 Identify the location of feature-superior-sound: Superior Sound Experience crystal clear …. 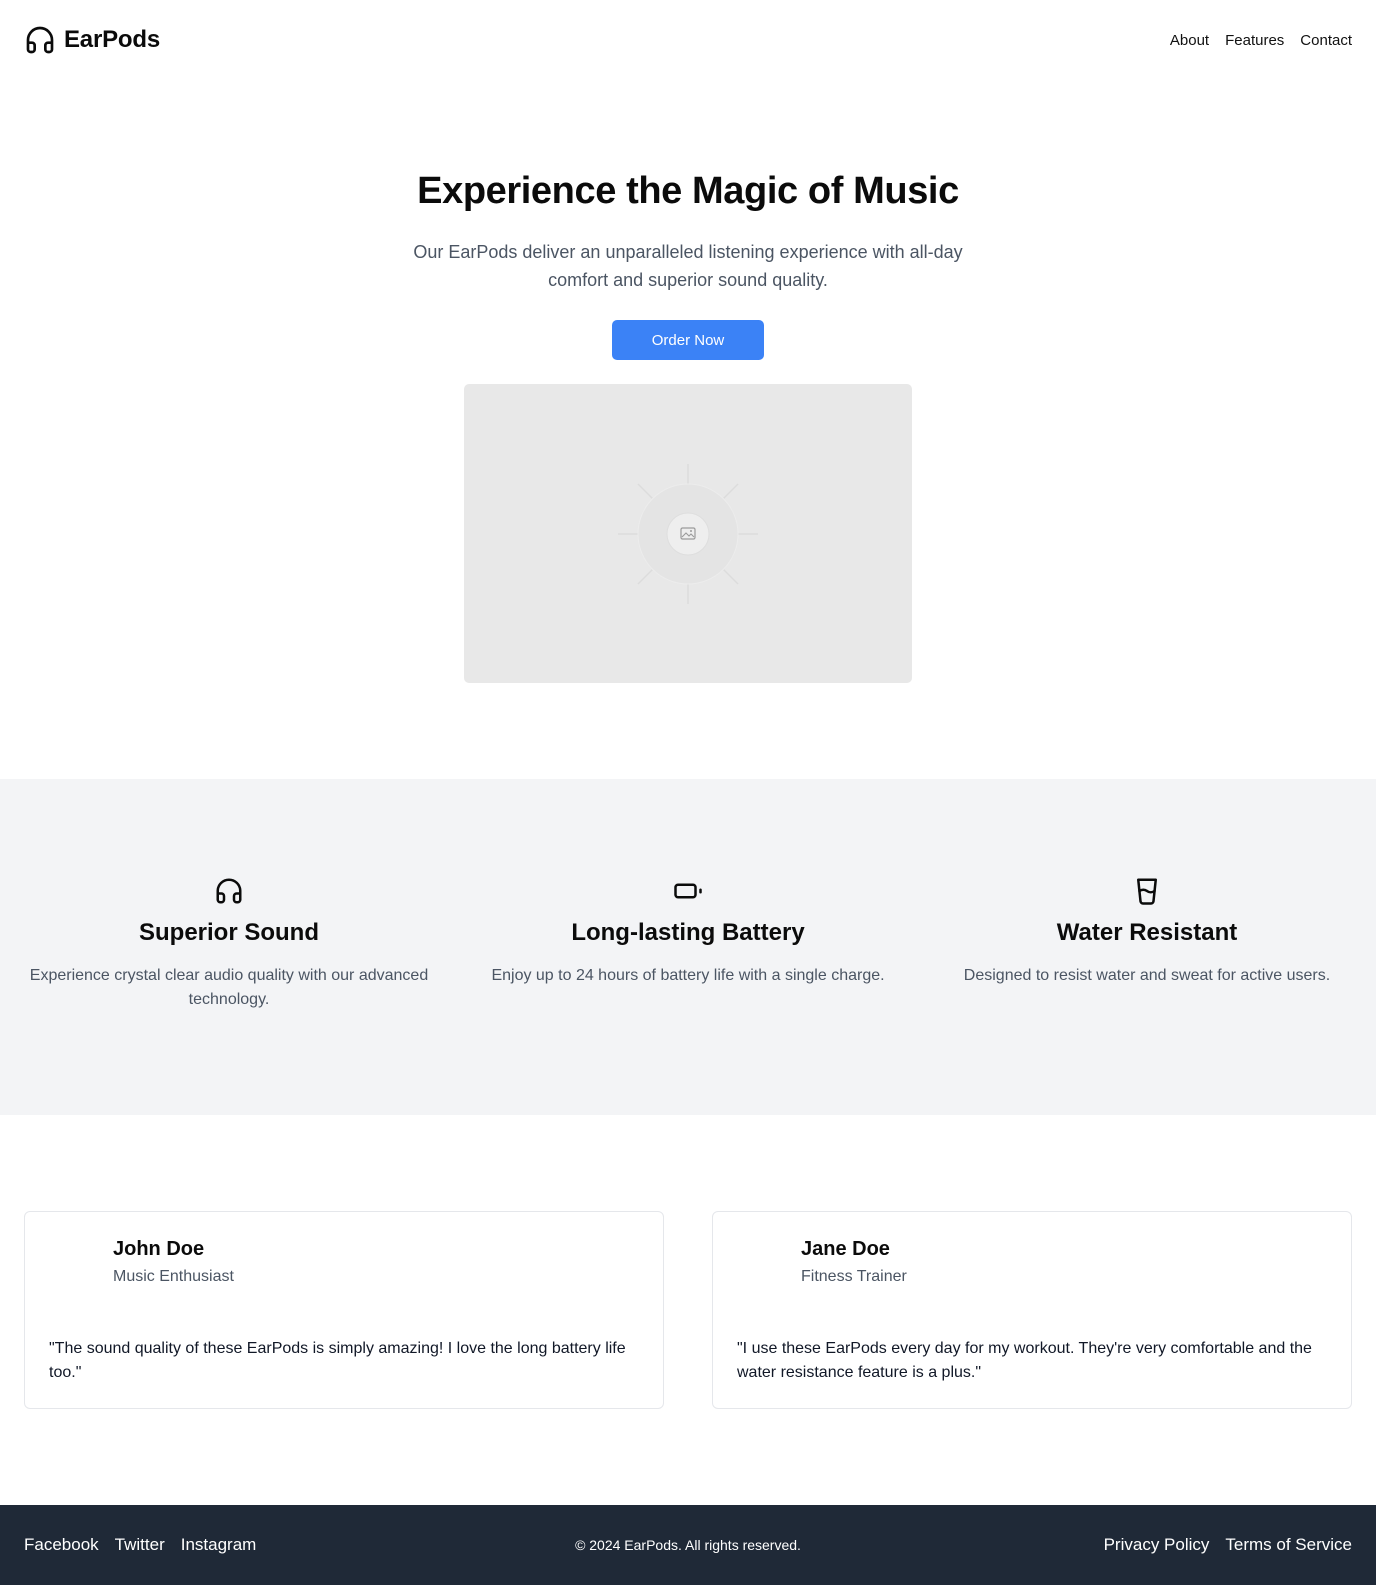
(229, 944).